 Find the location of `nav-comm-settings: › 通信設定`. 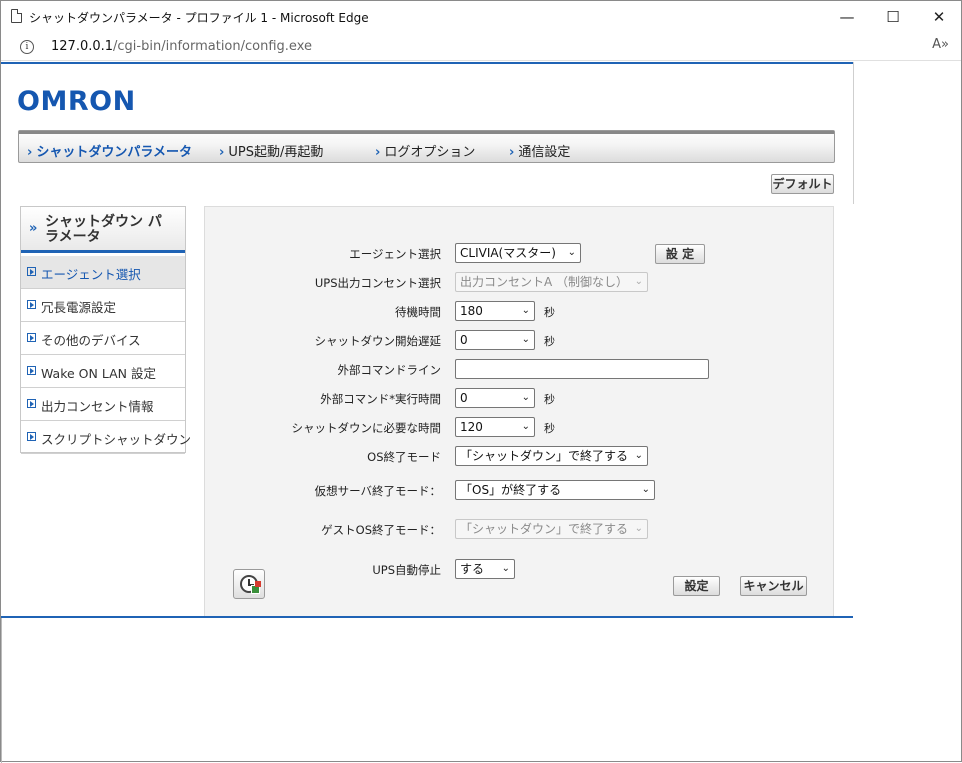

nav-comm-settings: › 通信設定 is located at coordinates (539, 150).